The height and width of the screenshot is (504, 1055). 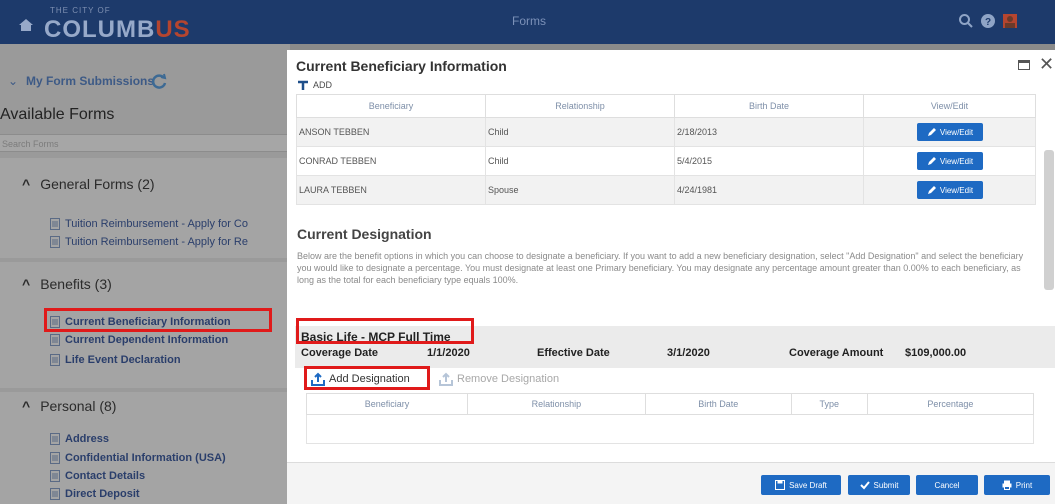 I want to click on cell-beneficiary: ANSON TEBBEN, so click(x=391, y=132).